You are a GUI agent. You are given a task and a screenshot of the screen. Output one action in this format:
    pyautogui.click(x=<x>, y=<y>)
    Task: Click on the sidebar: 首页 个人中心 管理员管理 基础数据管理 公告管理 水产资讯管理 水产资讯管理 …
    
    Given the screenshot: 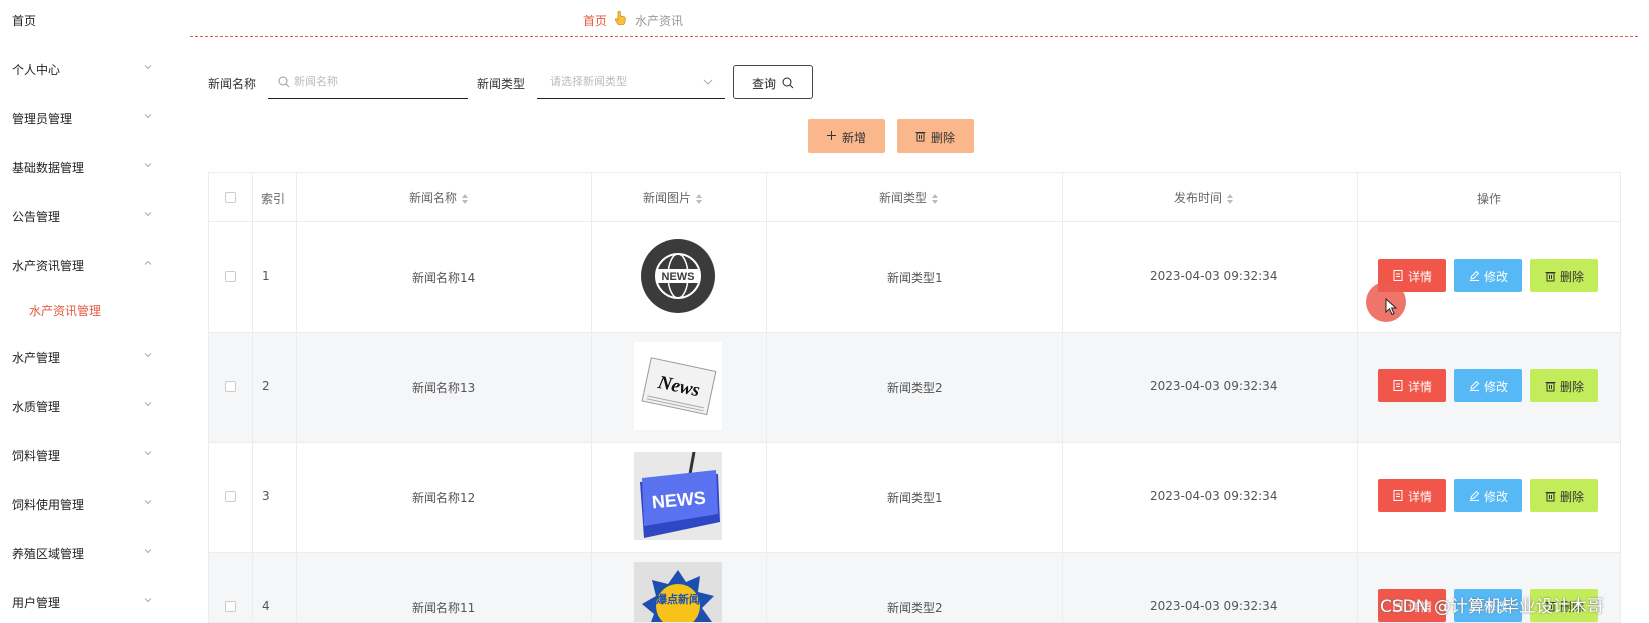 What is the action you would take?
    pyautogui.click(x=80, y=311)
    